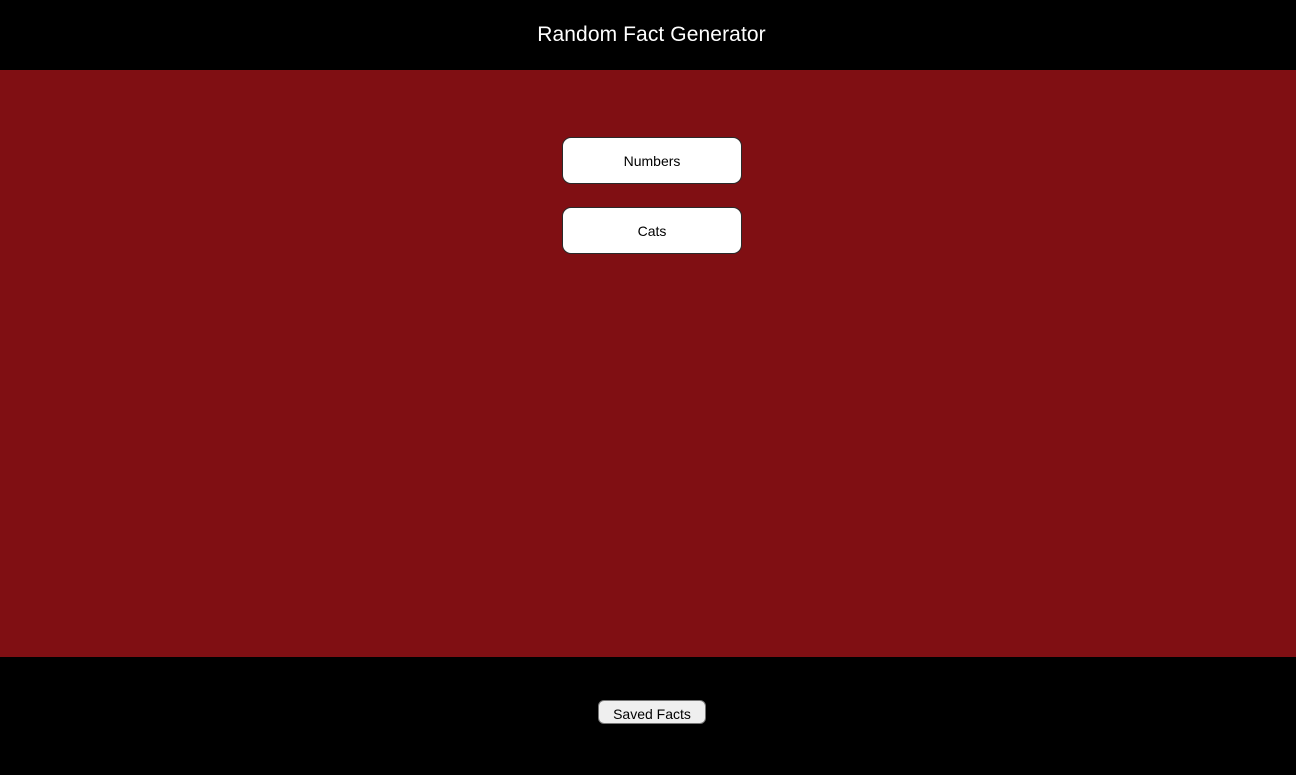 This screenshot has height=775, width=1296. I want to click on cats-button-label: Cats, so click(652, 230).